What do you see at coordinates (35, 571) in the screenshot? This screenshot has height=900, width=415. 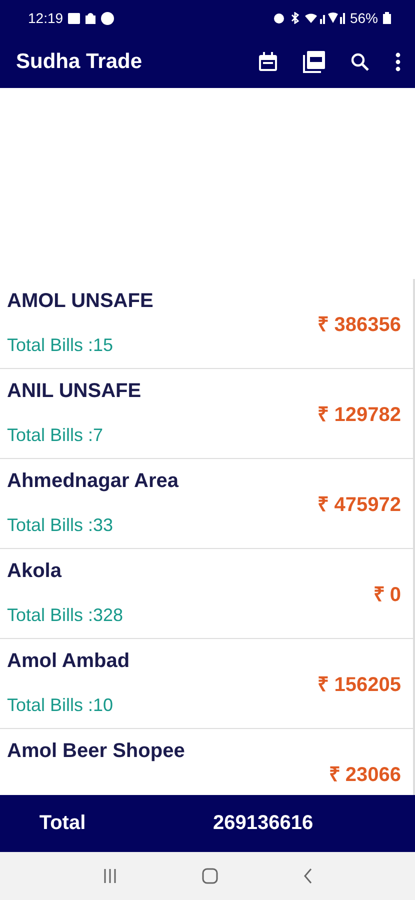 I see `party-name: Akola` at bounding box center [35, 571].